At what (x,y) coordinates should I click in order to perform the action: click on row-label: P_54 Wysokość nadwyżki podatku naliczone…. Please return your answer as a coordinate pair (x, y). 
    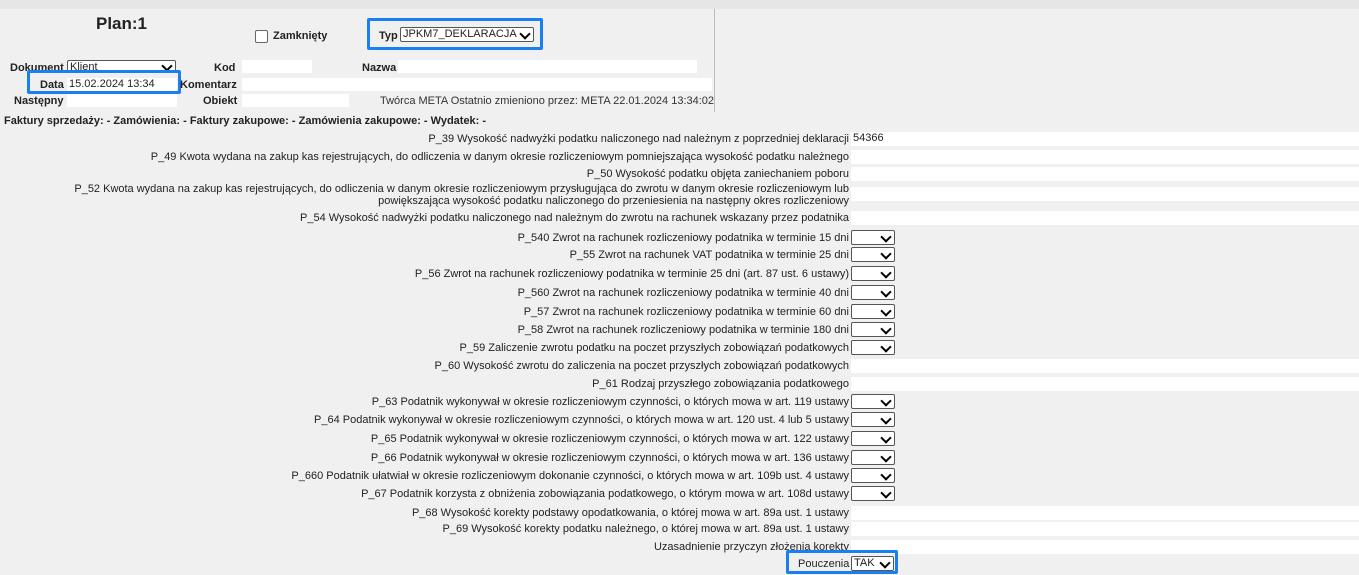
    Looking at the image, I should click on (574, 218).